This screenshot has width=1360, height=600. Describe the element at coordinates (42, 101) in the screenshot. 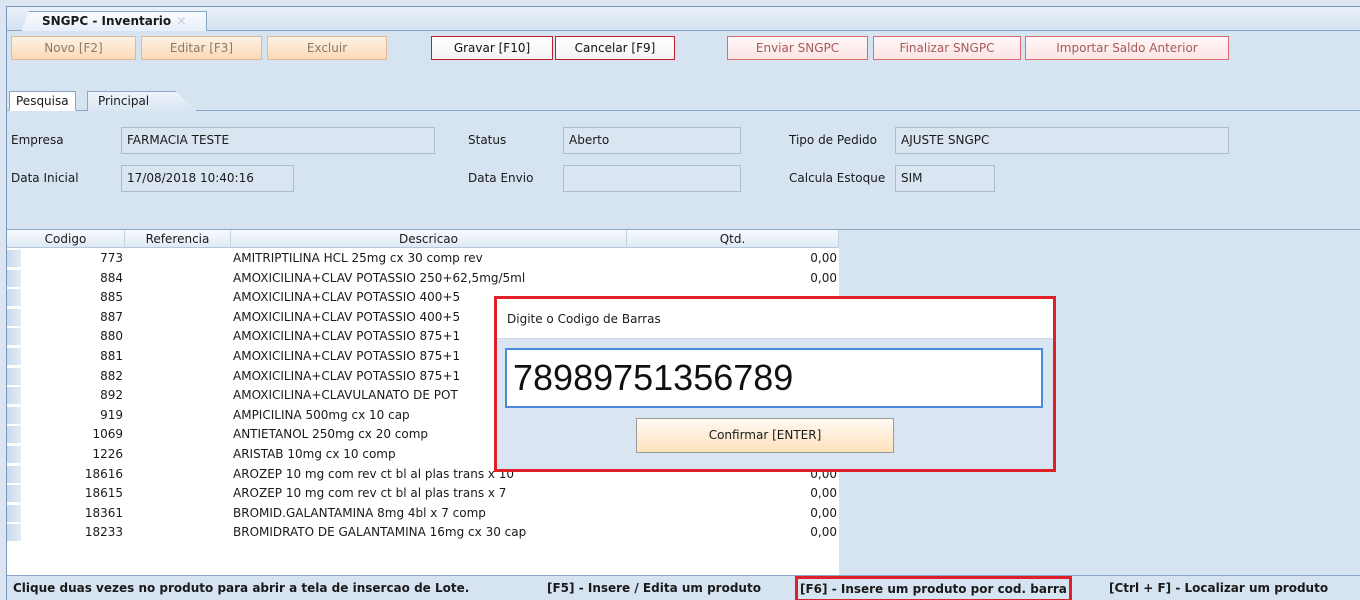

I see `tab-pesquisa: Pesquisa` at that location.